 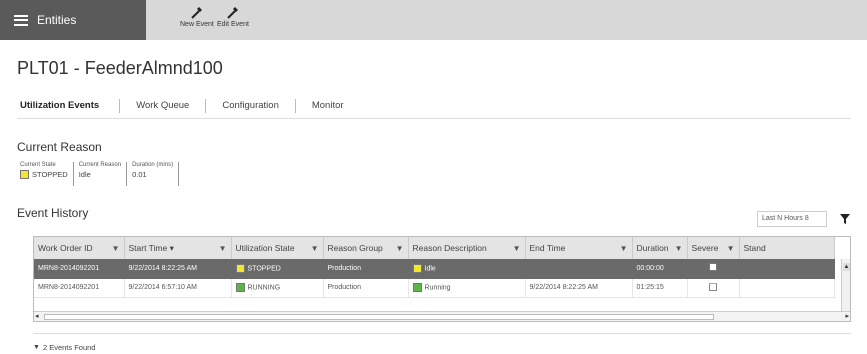 What do you see at coordinates (660, 269) in the screenshot?
I see `cell-duration: 00:00:00` at bounding box center [660, 269].